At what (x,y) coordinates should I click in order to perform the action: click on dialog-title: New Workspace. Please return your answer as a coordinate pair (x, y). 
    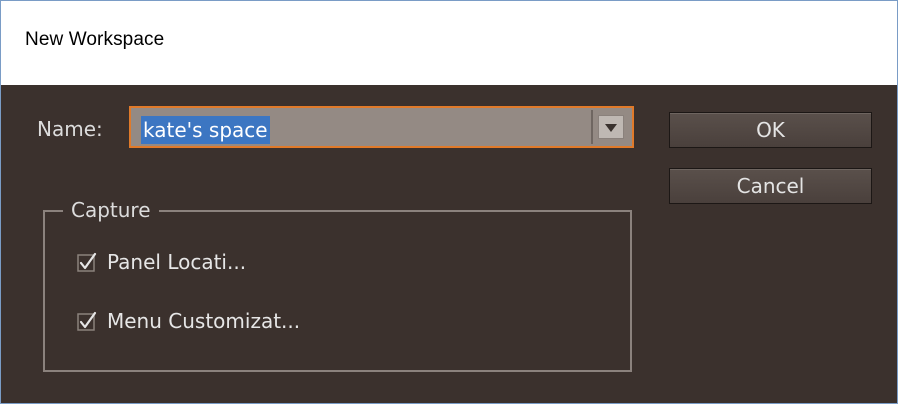
    Looking at the image, I should click on (95, 39).